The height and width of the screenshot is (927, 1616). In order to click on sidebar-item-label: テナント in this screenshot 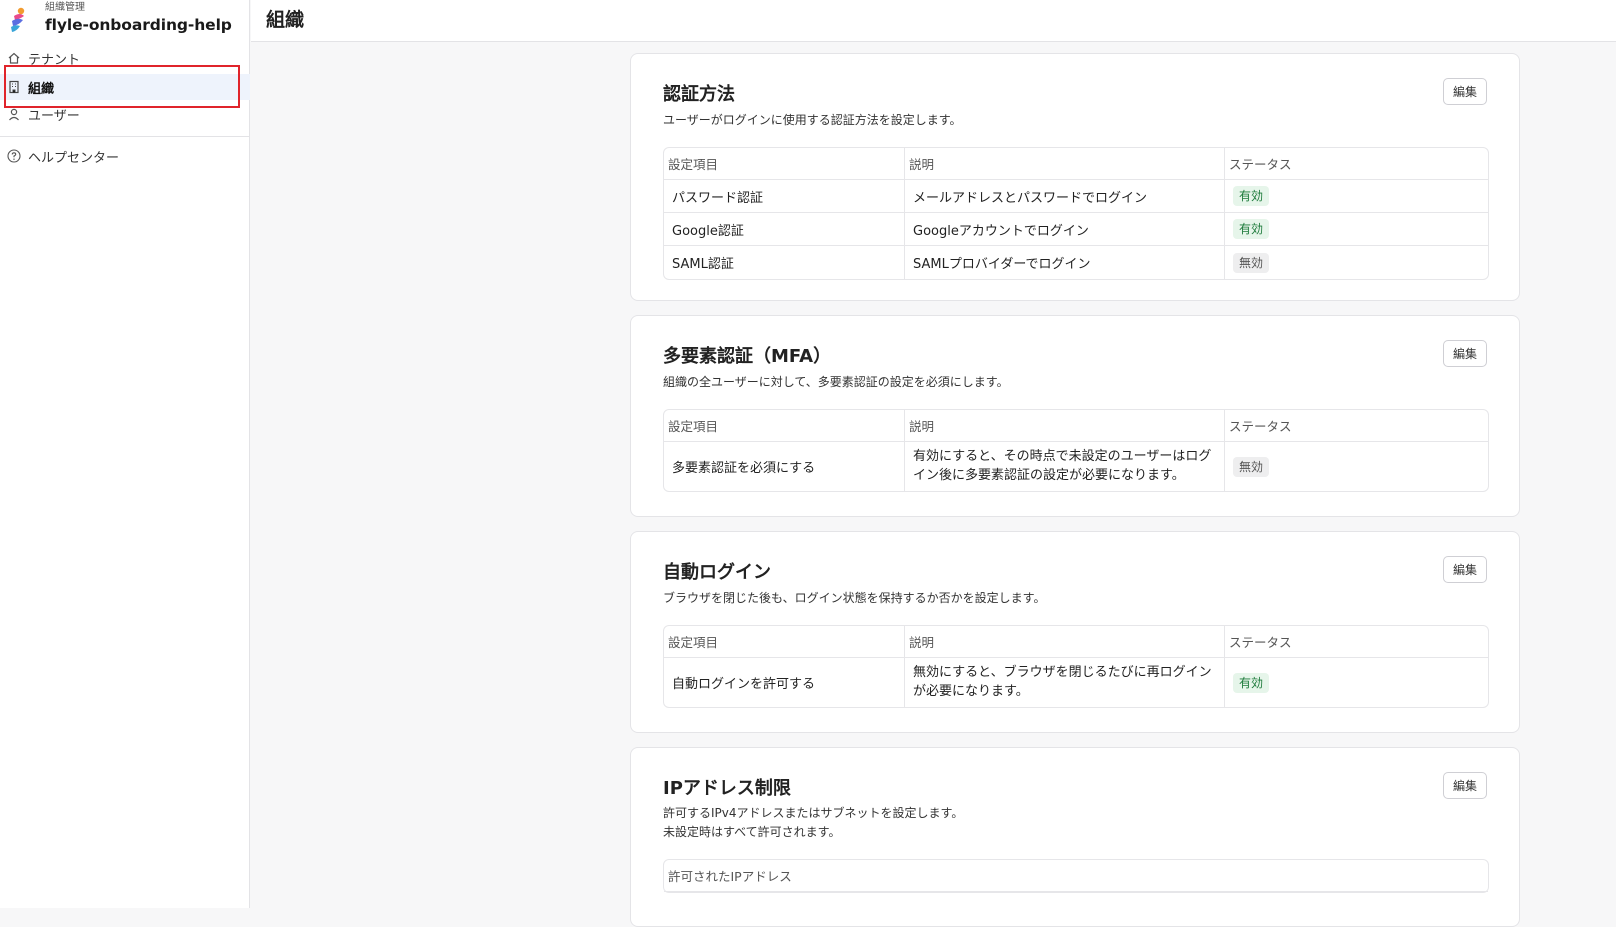, I will do `click(54, 60)`.